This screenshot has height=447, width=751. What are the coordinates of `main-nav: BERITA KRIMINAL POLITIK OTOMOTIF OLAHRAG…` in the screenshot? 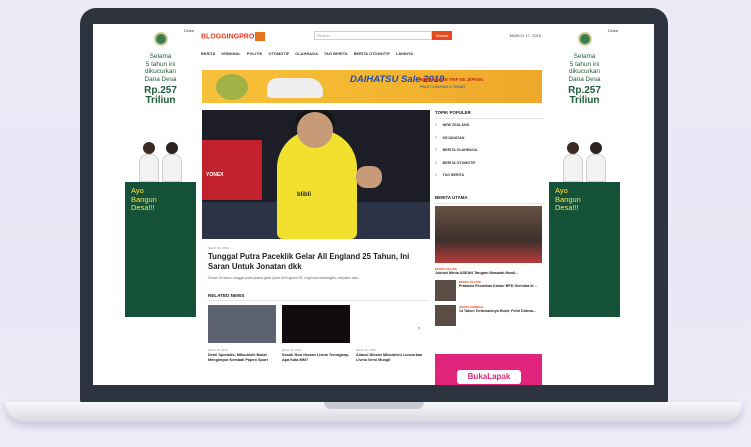 It's located at (371, 56).